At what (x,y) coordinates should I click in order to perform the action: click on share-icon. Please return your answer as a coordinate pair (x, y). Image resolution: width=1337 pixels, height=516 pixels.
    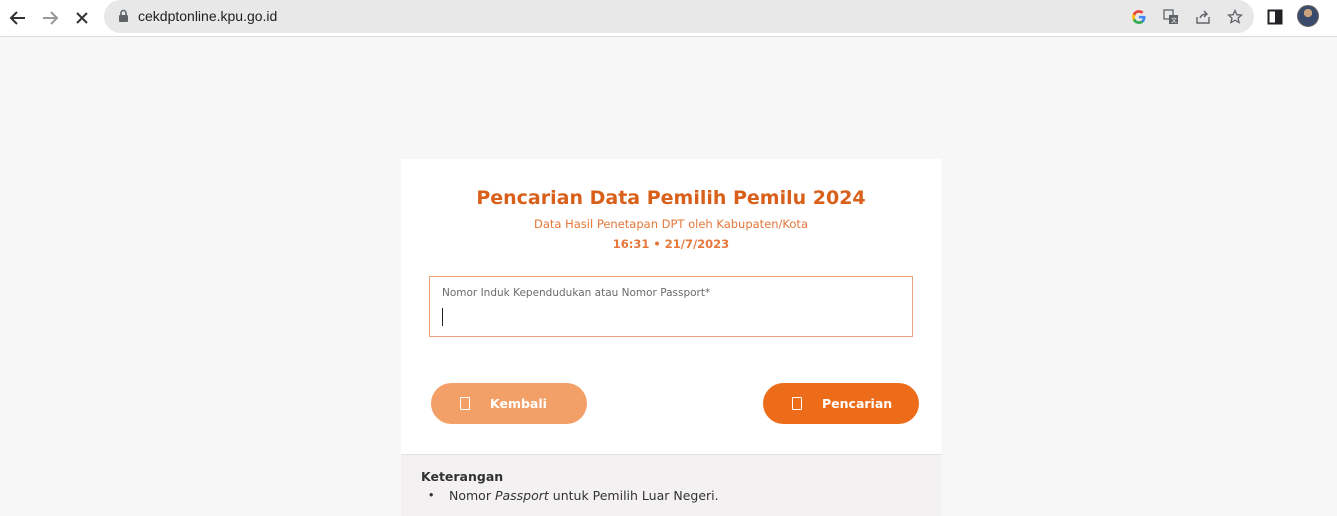
    Looking at the image, I should click on (1203, 17).